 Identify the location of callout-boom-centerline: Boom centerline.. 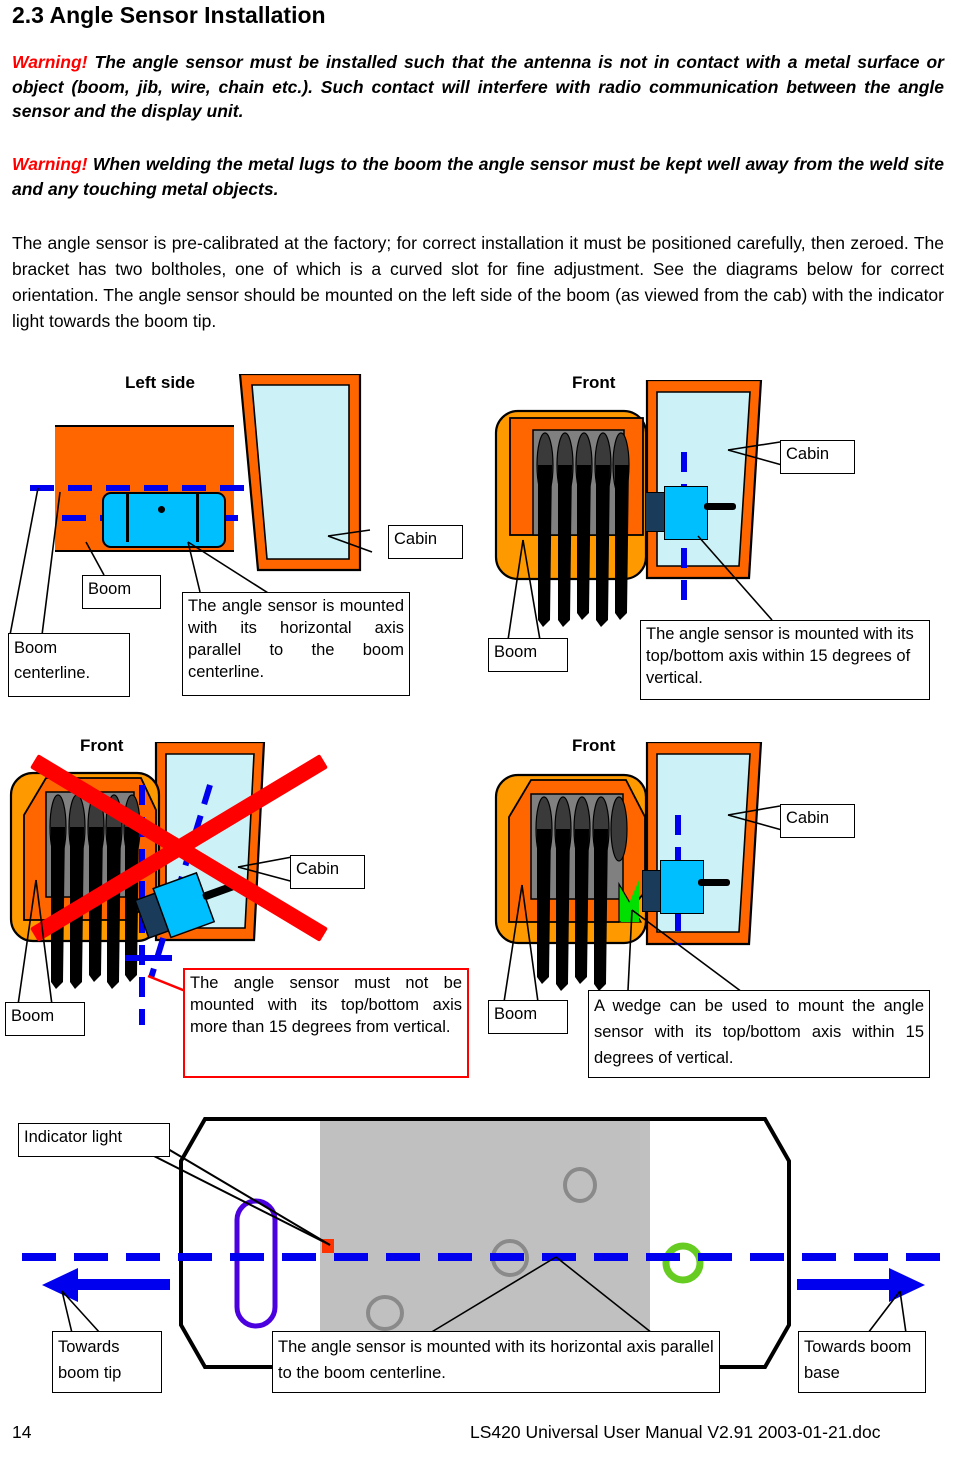
(69, 665).